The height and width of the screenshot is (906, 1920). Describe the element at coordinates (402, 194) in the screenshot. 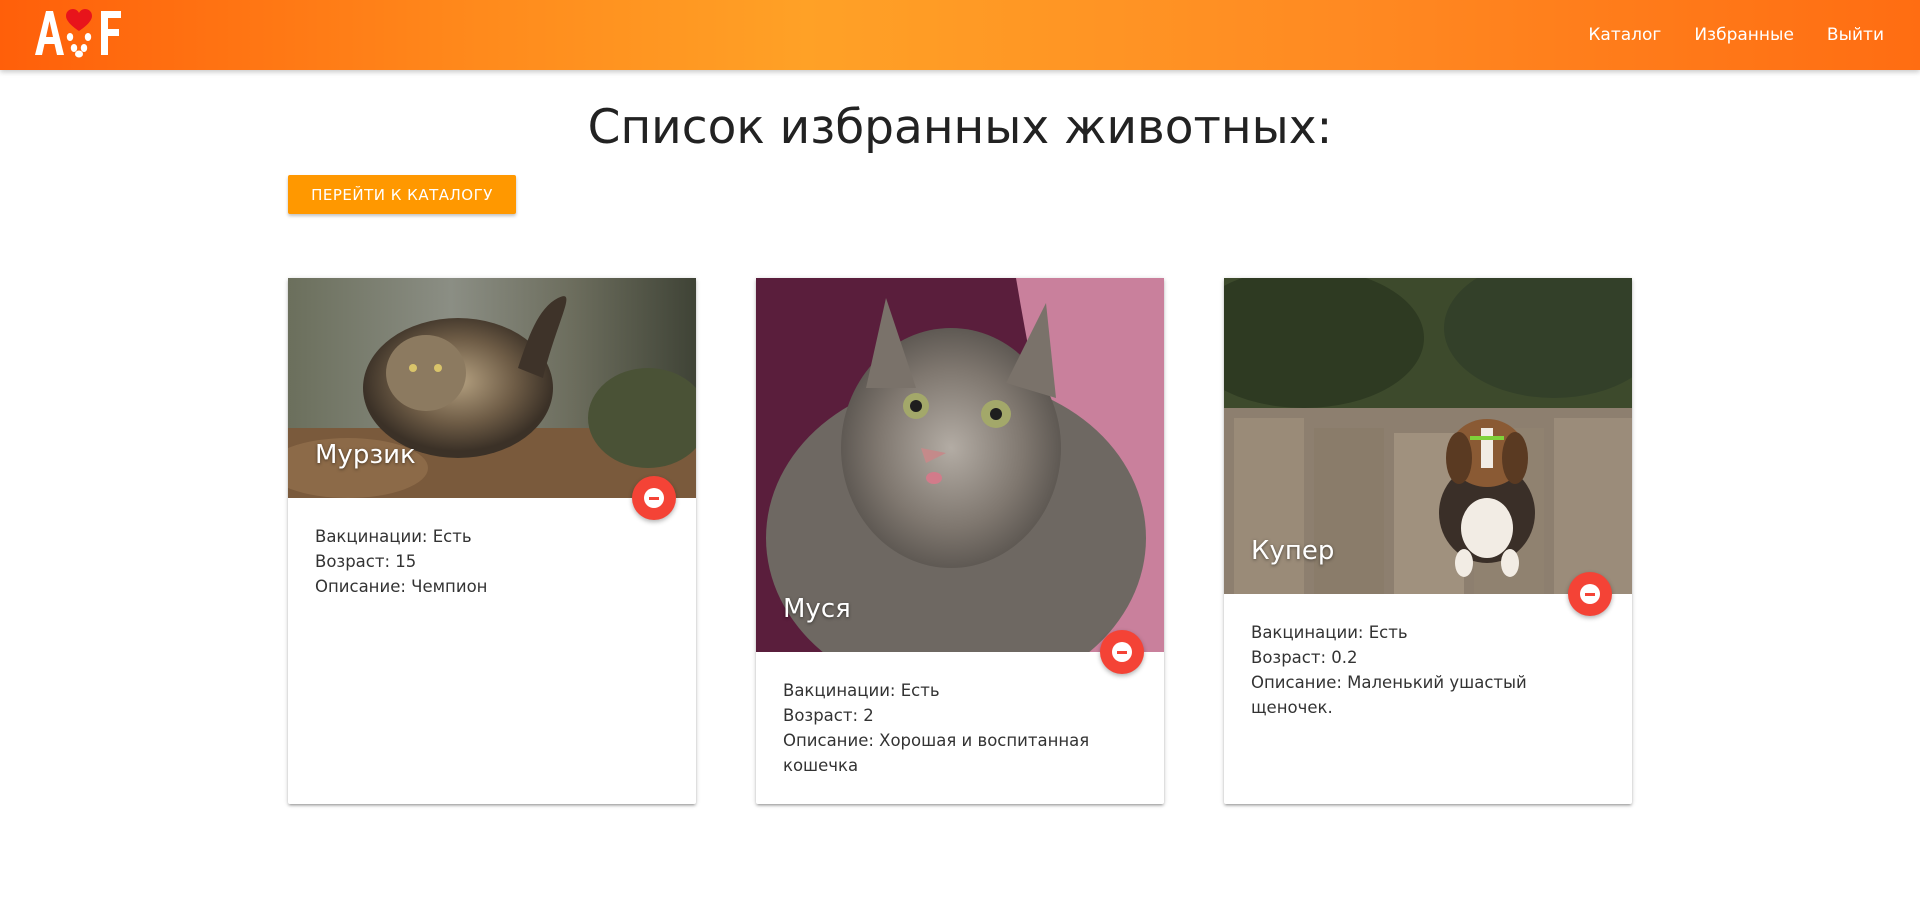

I see `go-to-catalog-button: Перейти к каталогу` at that location.